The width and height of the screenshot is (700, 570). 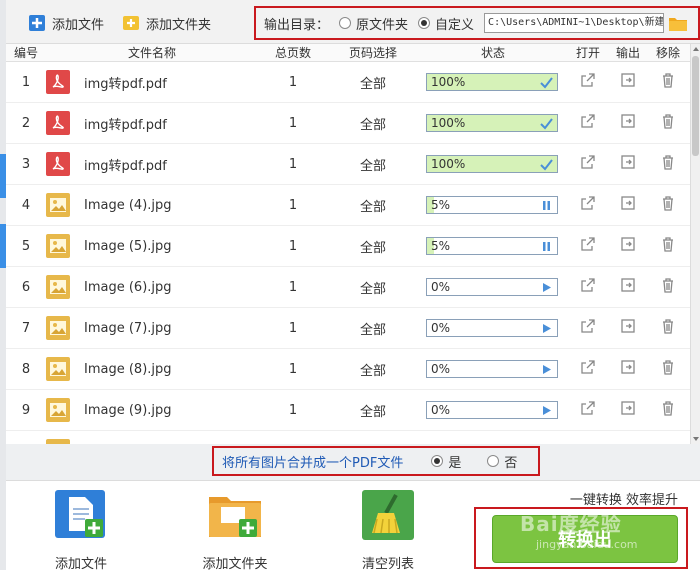 I want to click on table-row: 9 Image (9).jpg 1 全部 0%, so click(x=348, y=410).